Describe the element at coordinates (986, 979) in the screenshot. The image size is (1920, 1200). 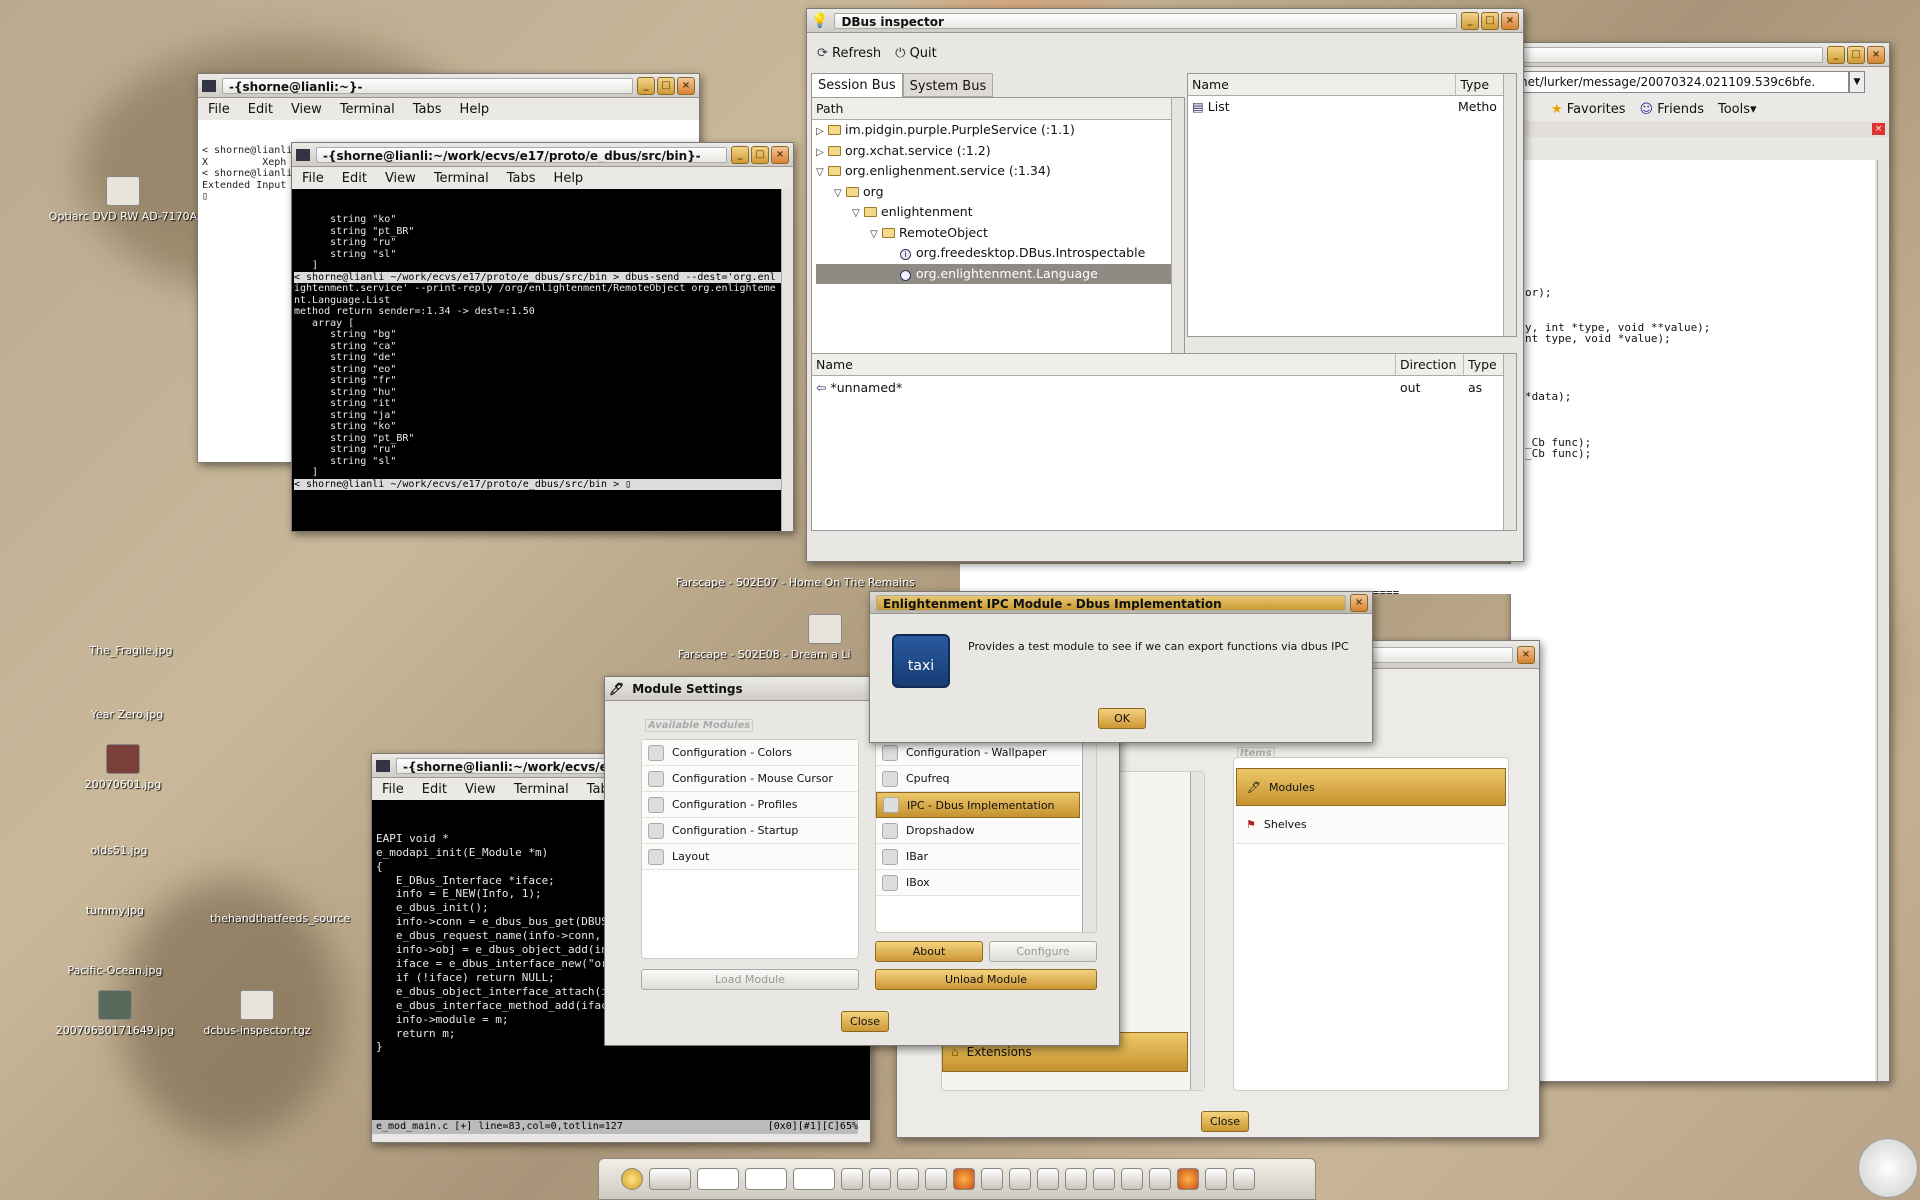
I see `unload-module-button: Unload Module` at that location.